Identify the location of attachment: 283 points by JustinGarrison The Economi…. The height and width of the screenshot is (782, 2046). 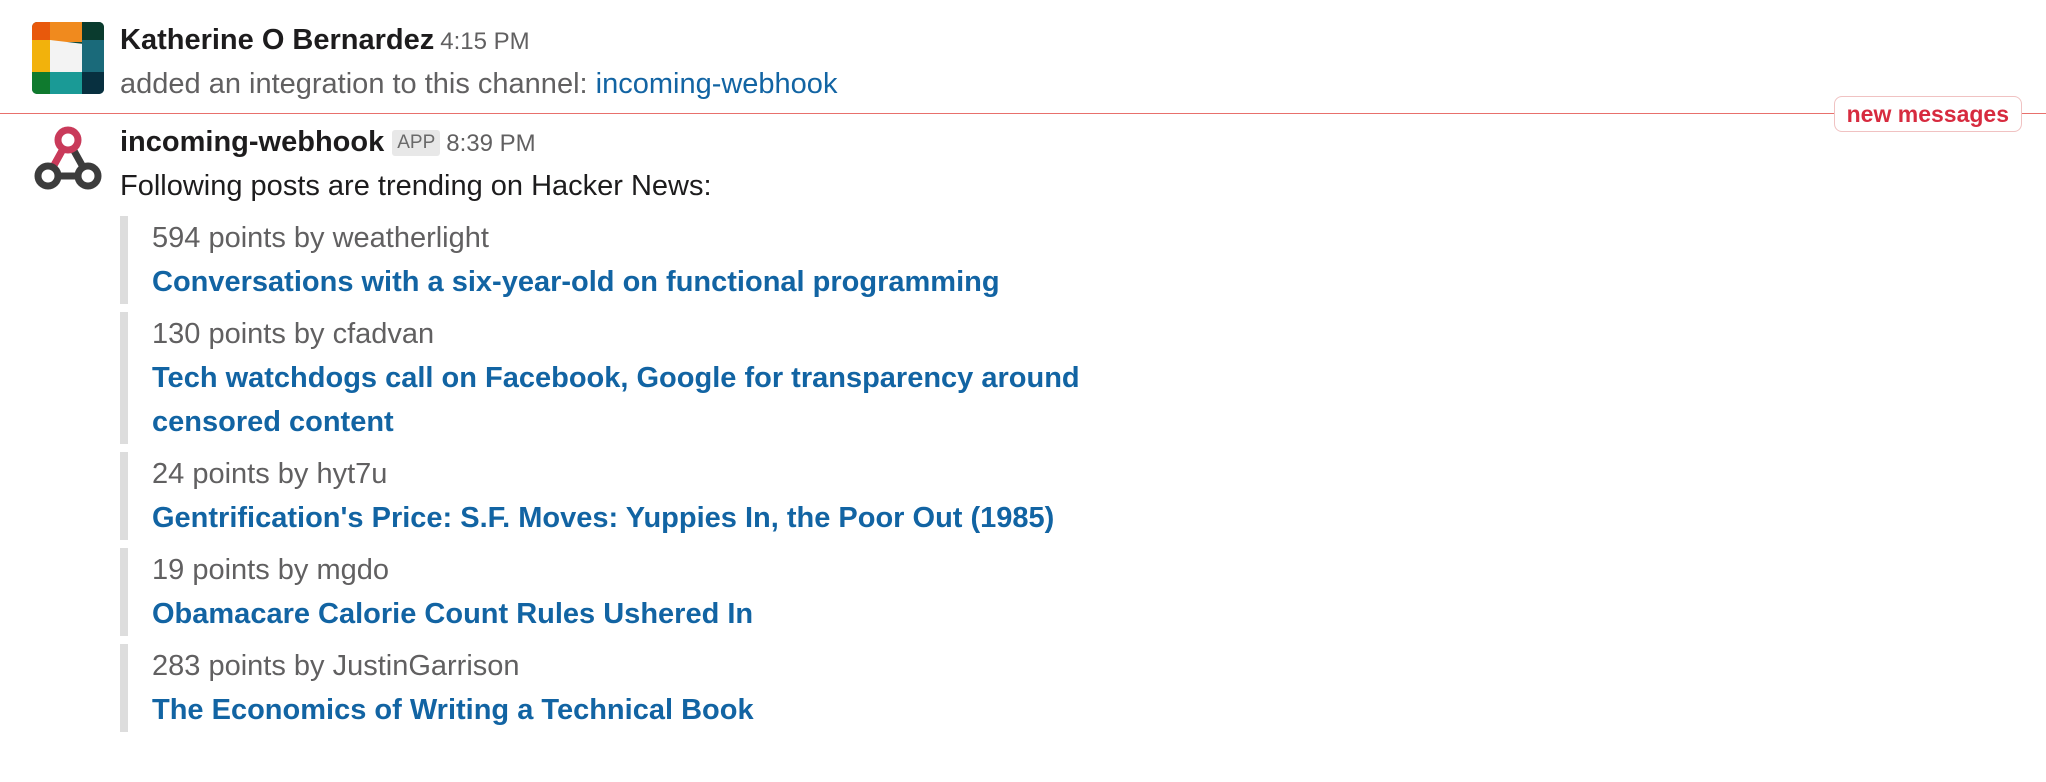
(670, 688).